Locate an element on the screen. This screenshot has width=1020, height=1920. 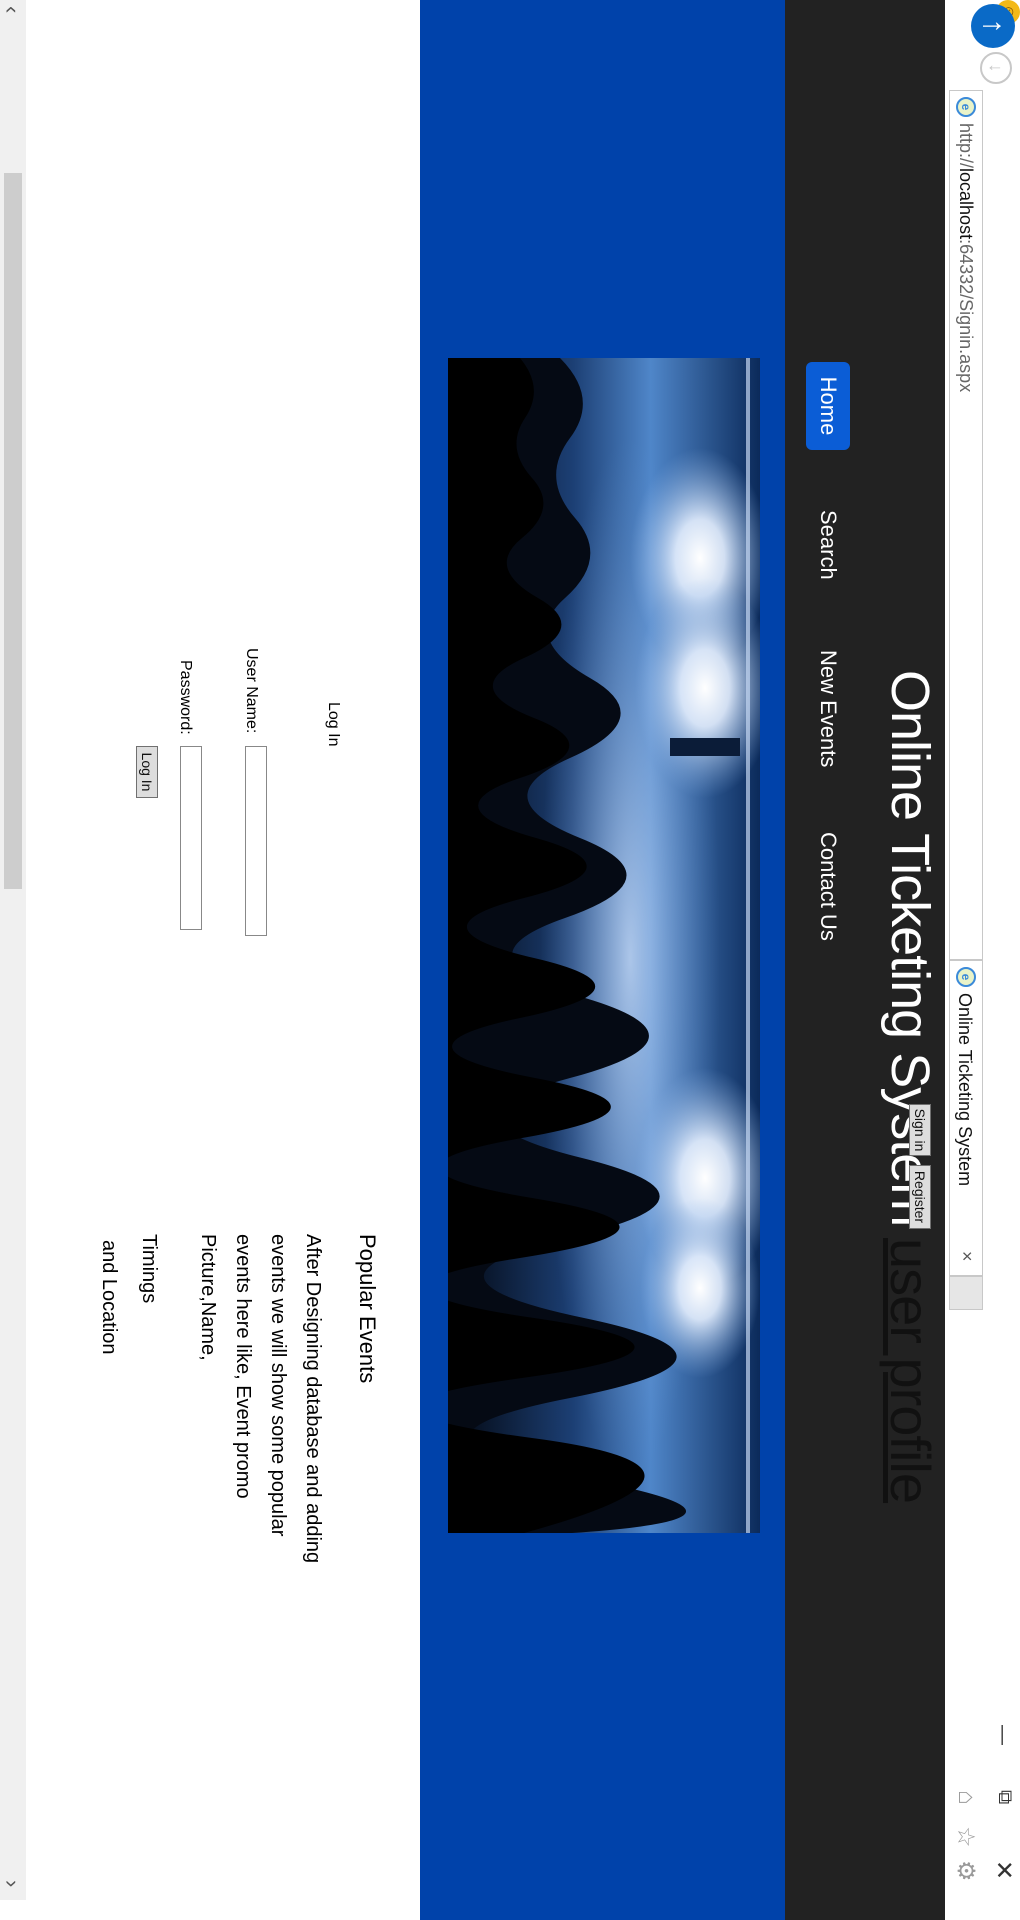
register-button: Register is located at coordinates (920, 1197).